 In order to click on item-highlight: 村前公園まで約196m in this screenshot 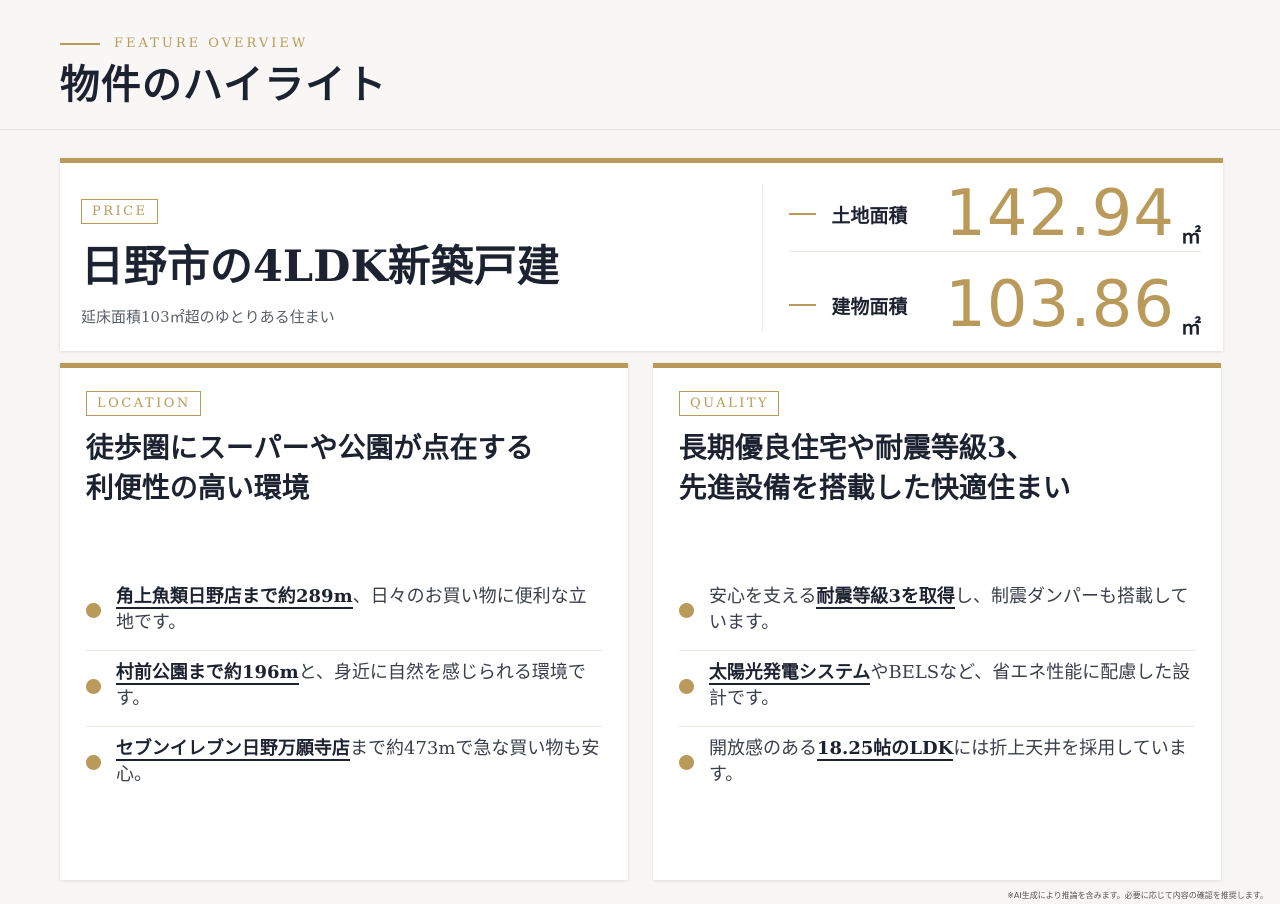, I will do `click(207, 673)`.